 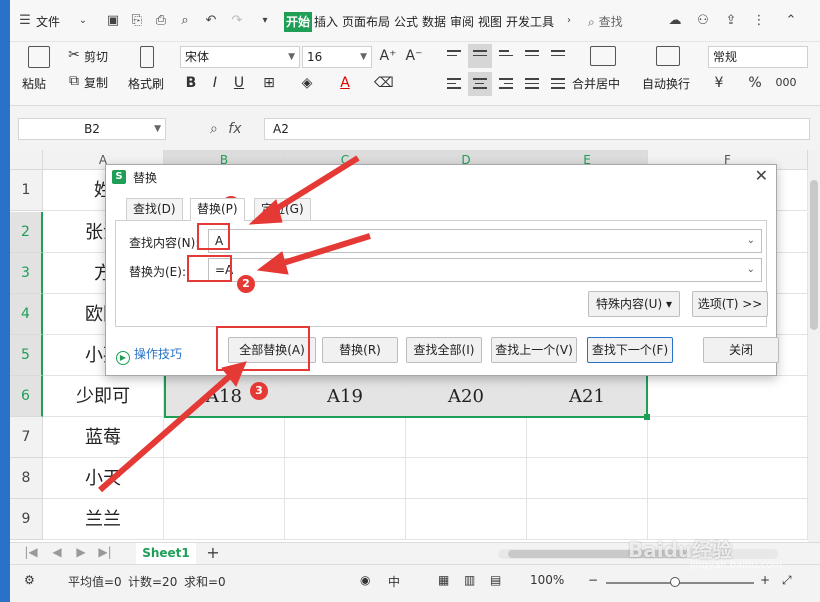 I want to click on file-dropdown-icon: ⌄, so click(x=83, y=21).